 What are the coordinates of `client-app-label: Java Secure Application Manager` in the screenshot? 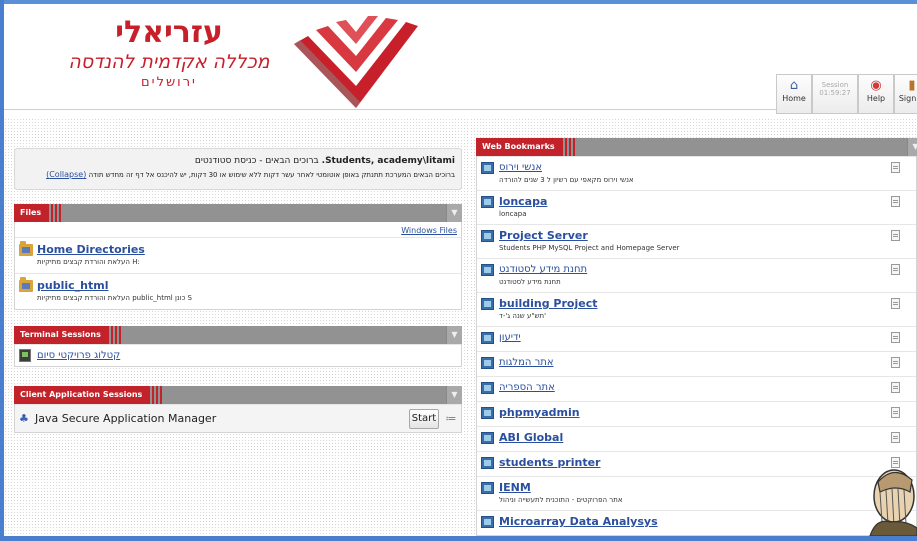 It's located at (126, 418).